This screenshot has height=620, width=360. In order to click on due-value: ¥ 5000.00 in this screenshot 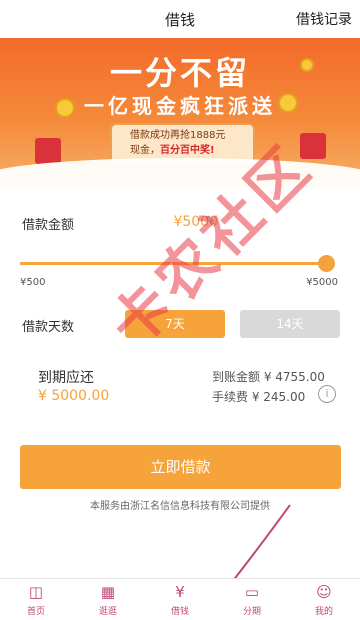, I will do `click(74, 396)`.